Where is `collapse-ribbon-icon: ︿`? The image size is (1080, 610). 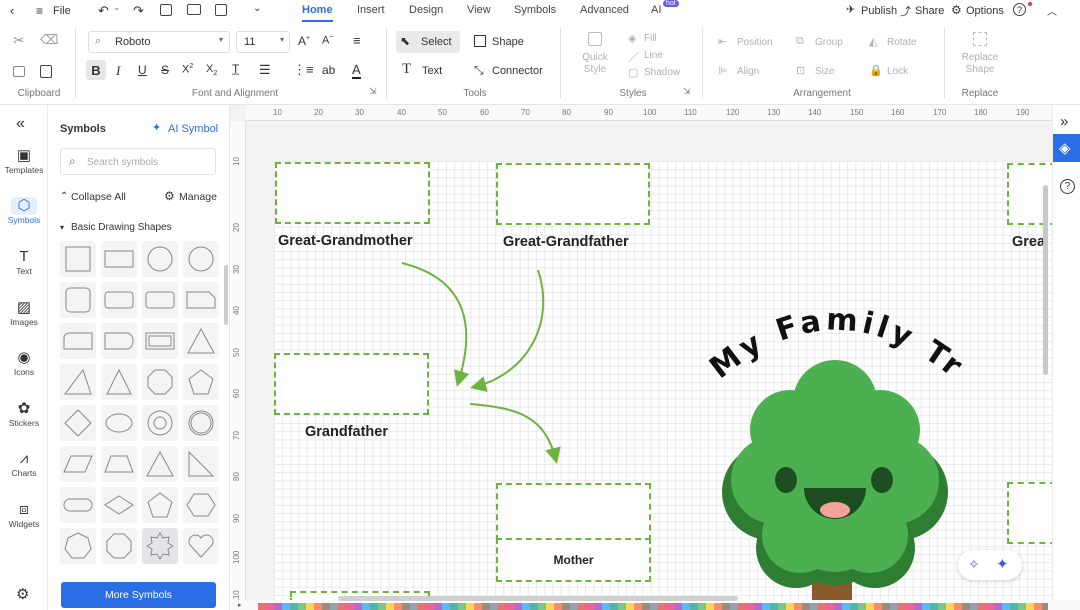
collapse-ribbon-icon: ︿ is located at coordinates (1052, 10).